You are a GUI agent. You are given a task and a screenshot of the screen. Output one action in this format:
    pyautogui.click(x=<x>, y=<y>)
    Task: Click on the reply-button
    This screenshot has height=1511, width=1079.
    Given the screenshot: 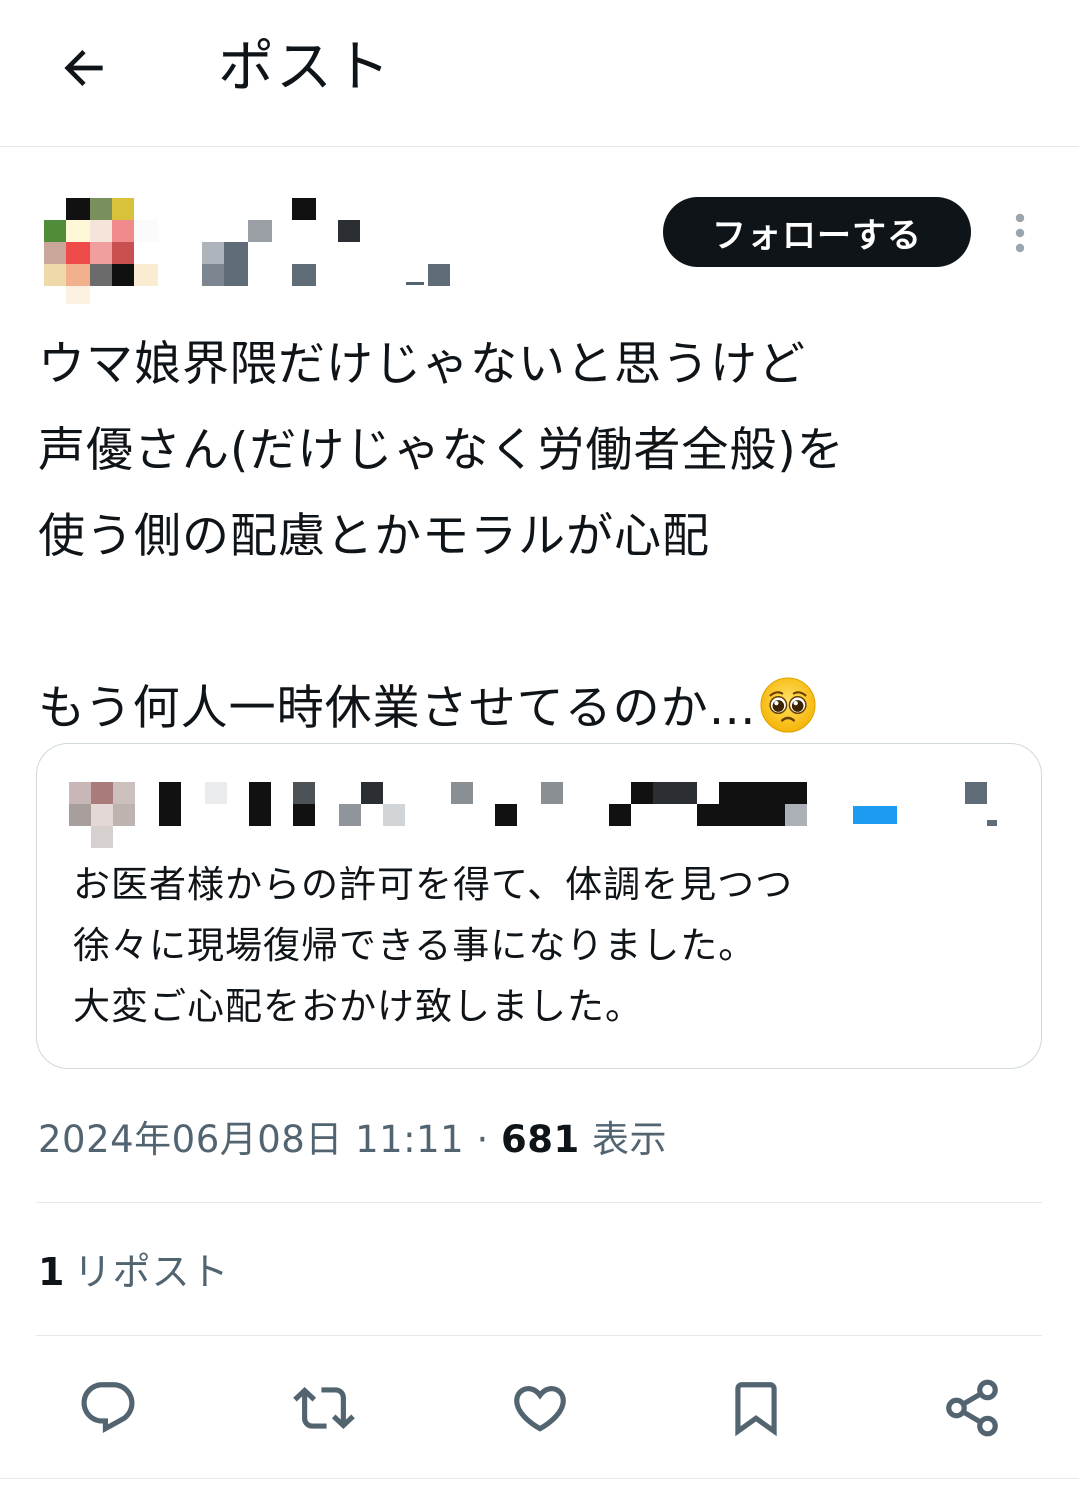 What is the action you would take?
    pyautogui.click(x=108, y=1408)
    